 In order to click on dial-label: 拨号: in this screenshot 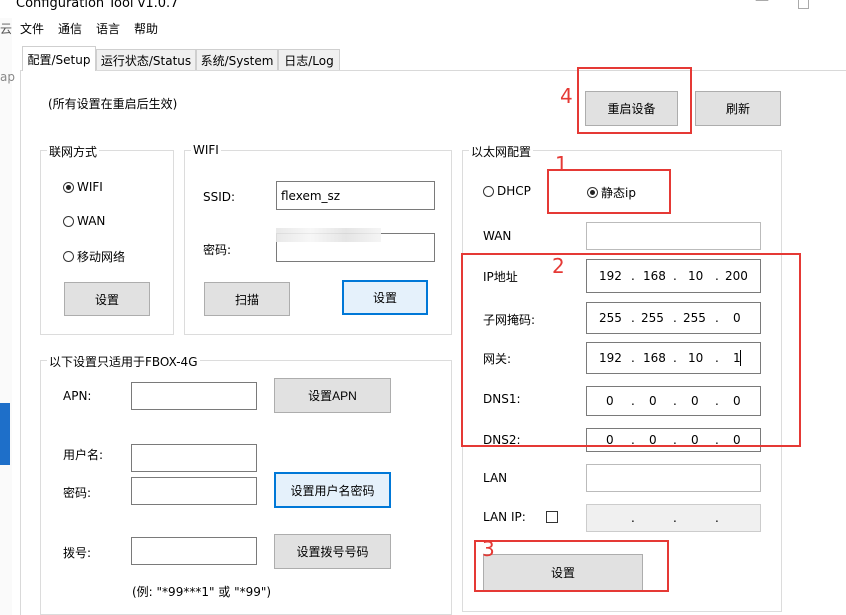, I will do `click(77, 553)`.